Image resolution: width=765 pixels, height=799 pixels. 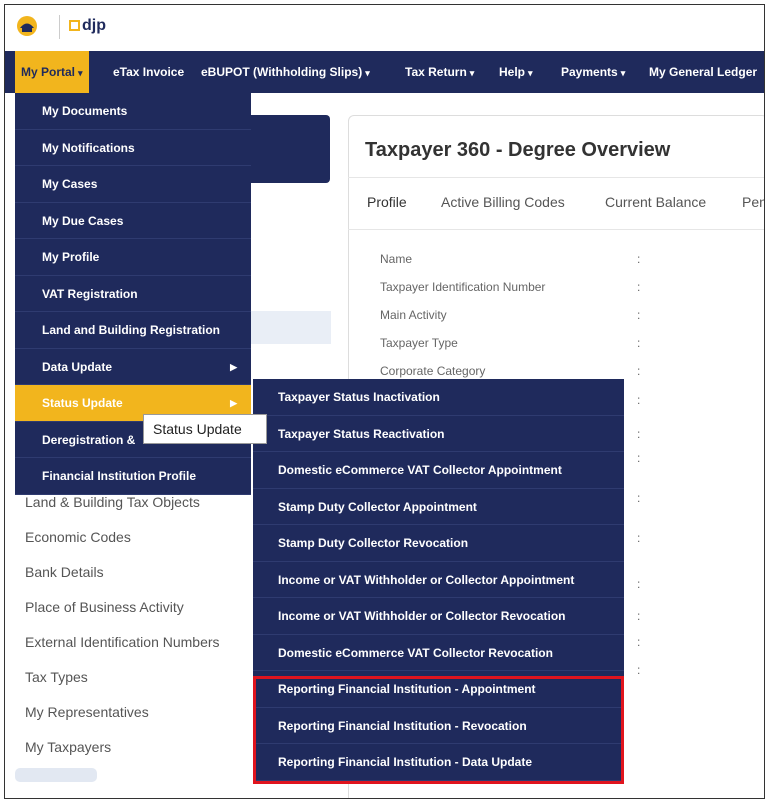 I want to click on tab-active-billing-codes: Active Billing Codes, so click(x=503, y=202).